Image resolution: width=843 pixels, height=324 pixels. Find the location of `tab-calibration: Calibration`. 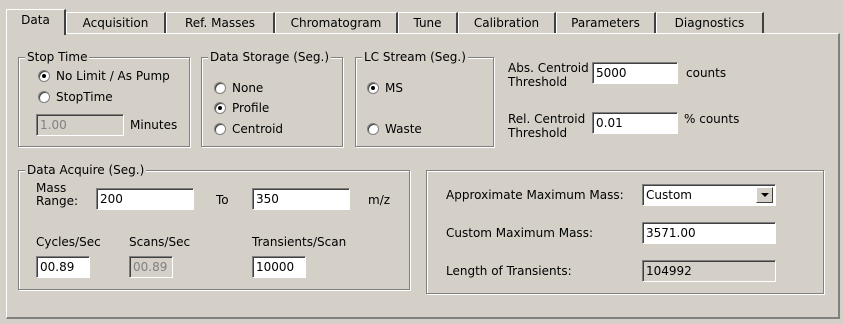

tab-calibration: Calibration is located at coordinates (507, 22).